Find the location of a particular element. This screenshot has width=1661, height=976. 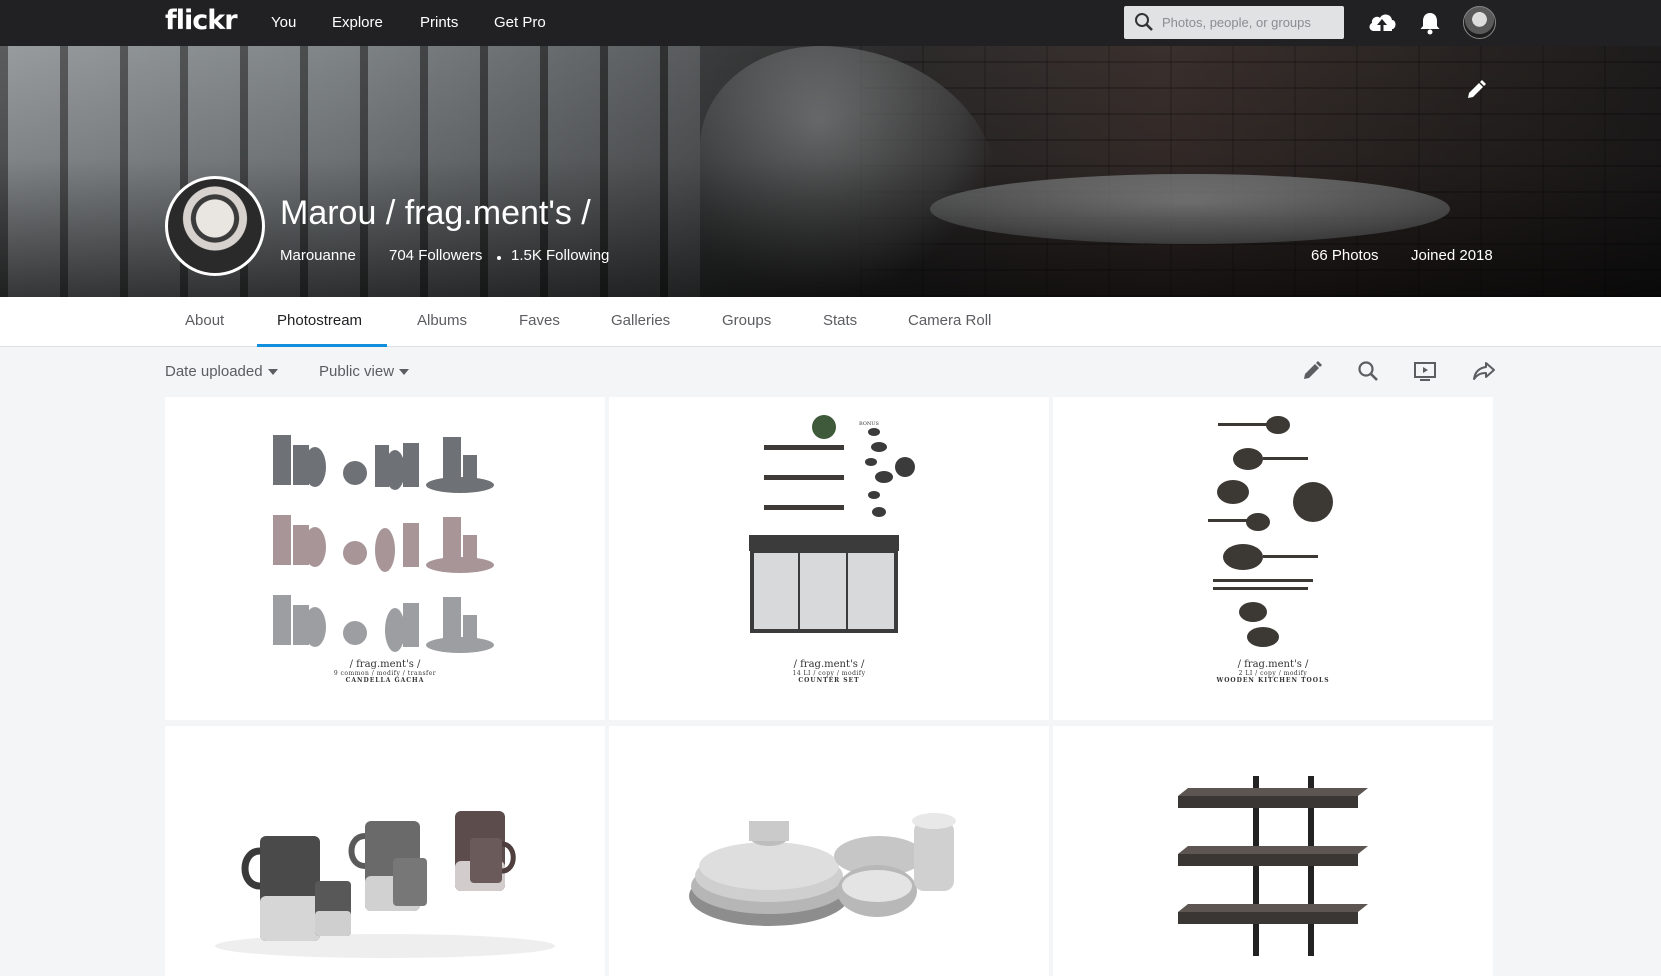

photo-caption-subtitle: 9 common / modify / transfer is located at coordinates (385, 673).